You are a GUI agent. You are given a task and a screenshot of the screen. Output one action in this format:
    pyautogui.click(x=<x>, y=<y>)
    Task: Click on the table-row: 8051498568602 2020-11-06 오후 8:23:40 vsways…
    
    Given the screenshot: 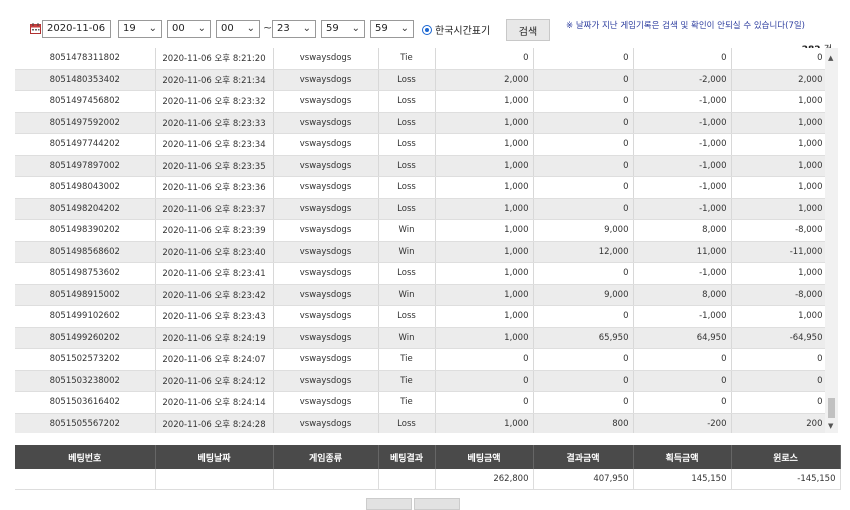 What is the action you would take?
    pyautogui.click(x=421, y=252)
    